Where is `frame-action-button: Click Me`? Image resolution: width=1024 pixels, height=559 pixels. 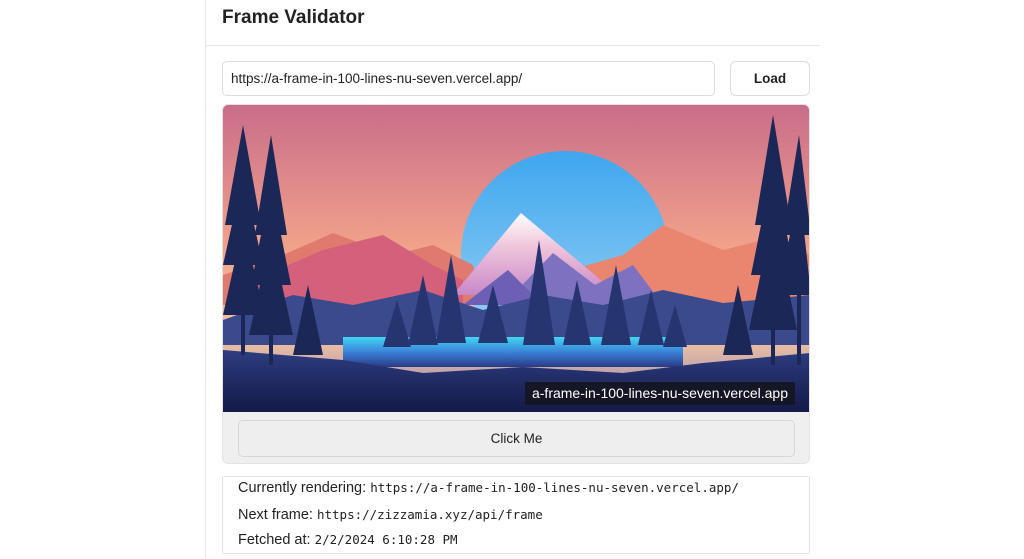 frame-action-button: Click Me is located at coordinates (516, 438).